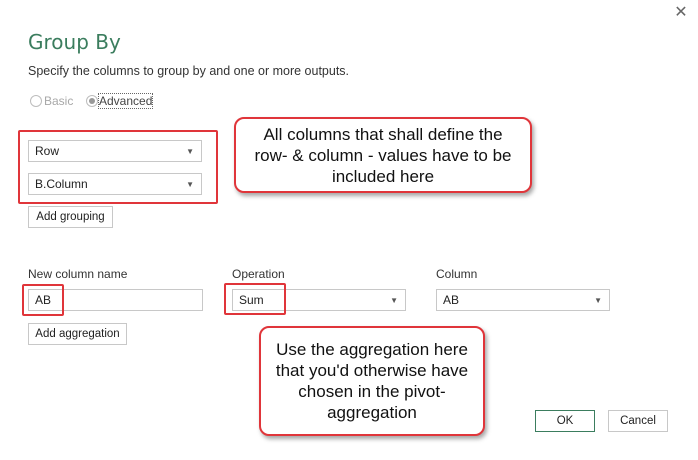 This screenshot has width=698, height=460. I want to click on column-select: AB ▼, so click(523, 300).